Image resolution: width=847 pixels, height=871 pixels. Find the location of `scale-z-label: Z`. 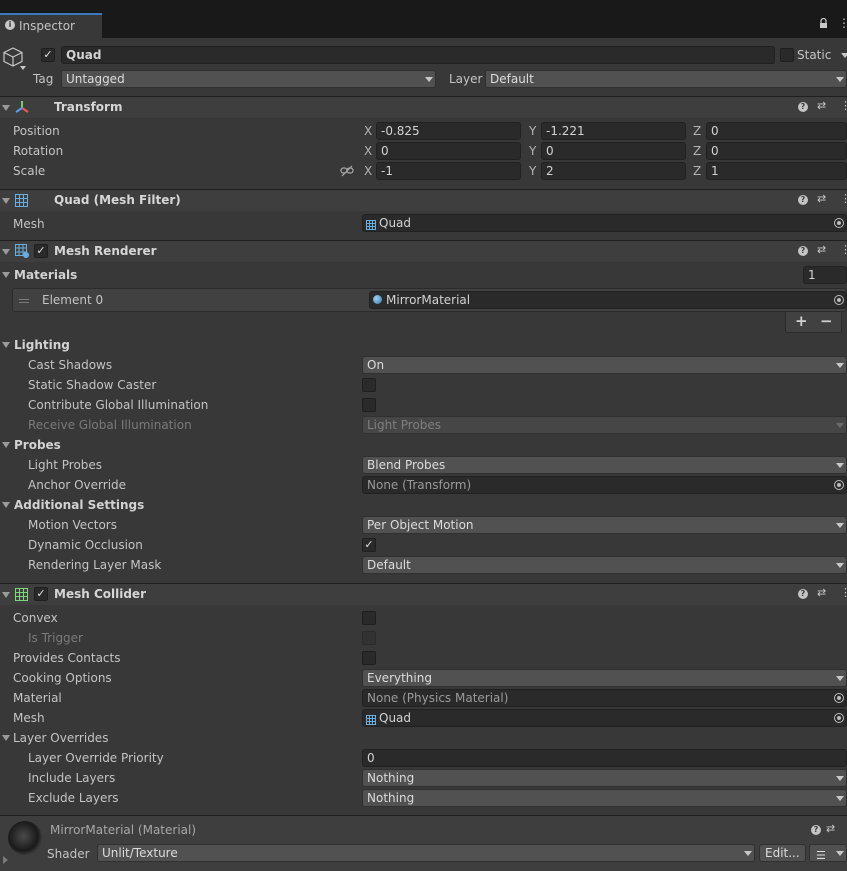

scale-z-label: Z is located at coordinates (697, 171).